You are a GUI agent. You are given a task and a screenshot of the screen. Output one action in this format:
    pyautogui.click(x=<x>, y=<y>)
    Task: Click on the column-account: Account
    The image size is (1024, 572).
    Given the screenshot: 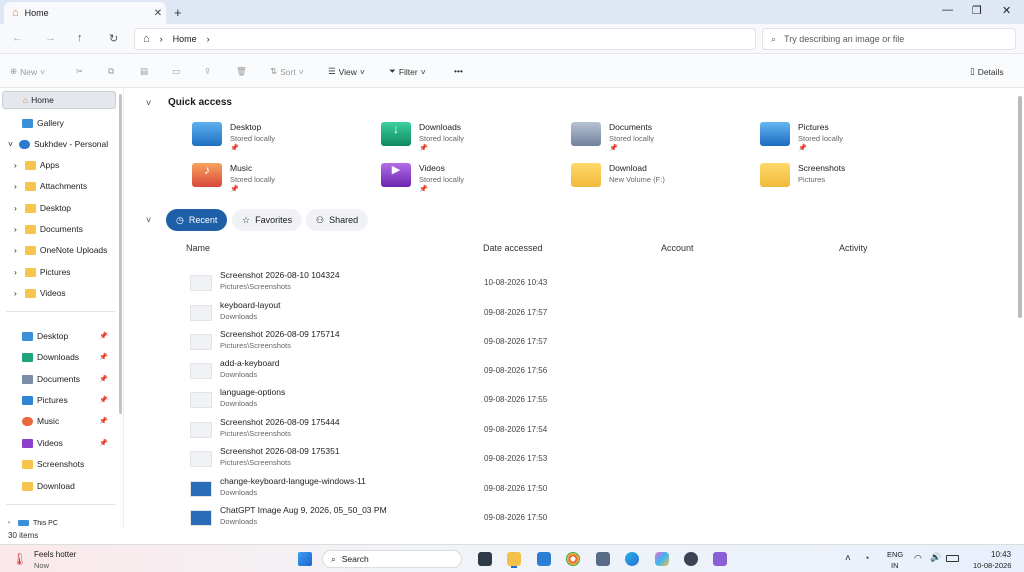 What is the action you would take?
    pyautogui.click(x=677, y=248)
    